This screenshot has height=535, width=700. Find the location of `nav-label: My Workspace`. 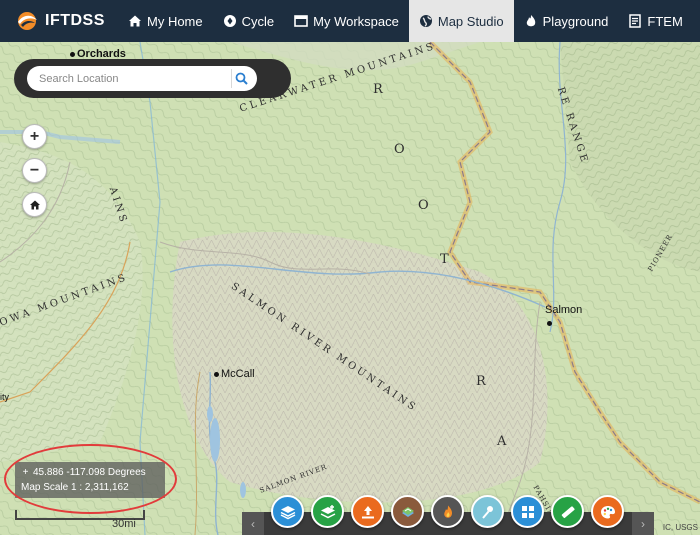

nav-label: My Workspace is located at coordinates (356, 21).